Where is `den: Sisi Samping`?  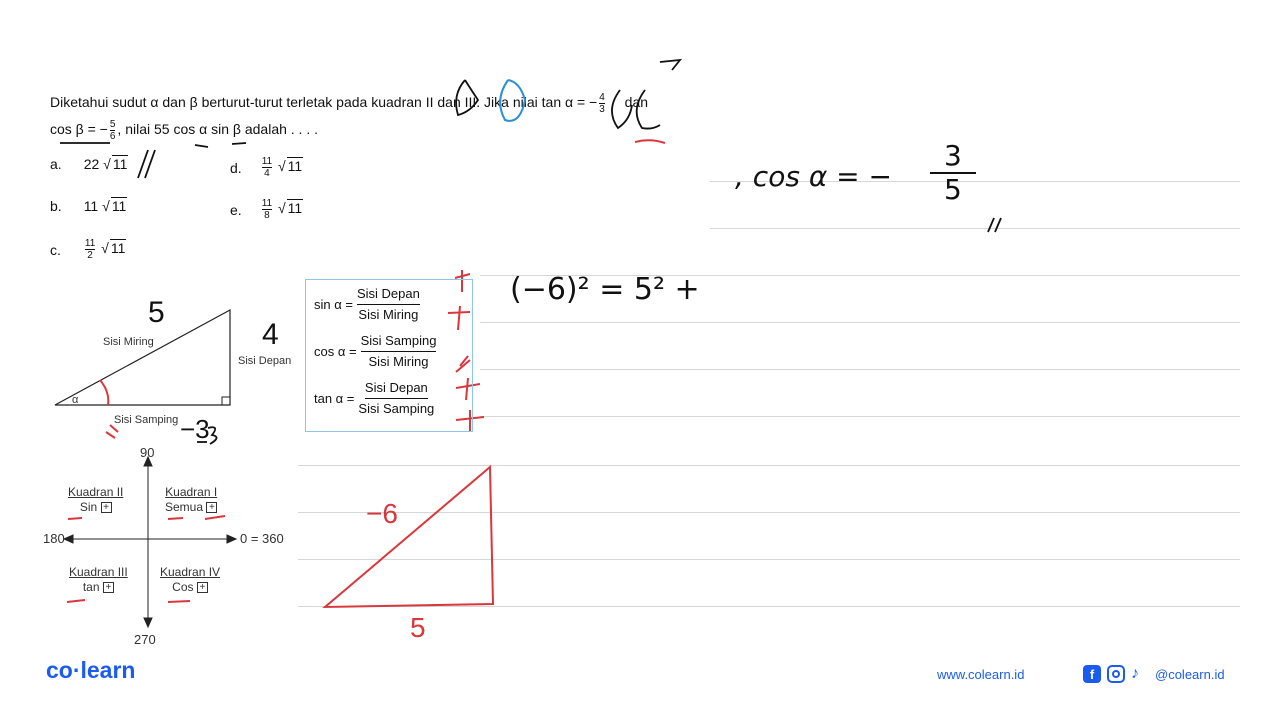
den: Sisi Samping is located at coordinates (396, 408).